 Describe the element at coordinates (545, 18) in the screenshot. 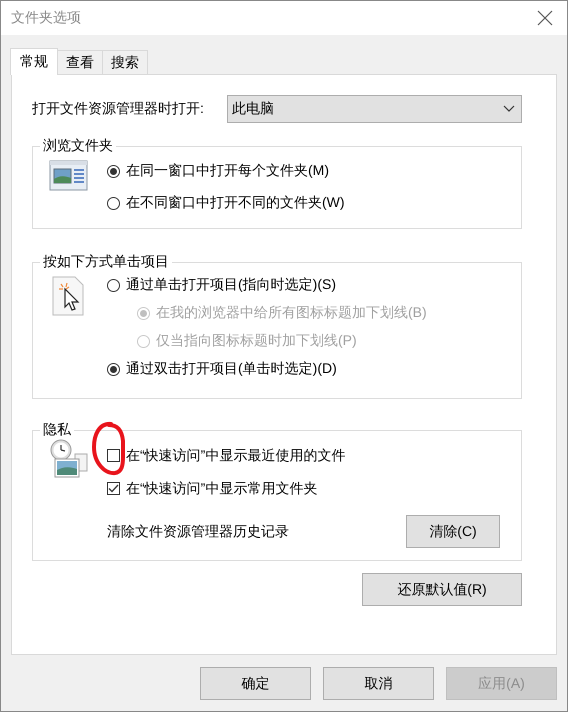

I see `close-icon` at that location.